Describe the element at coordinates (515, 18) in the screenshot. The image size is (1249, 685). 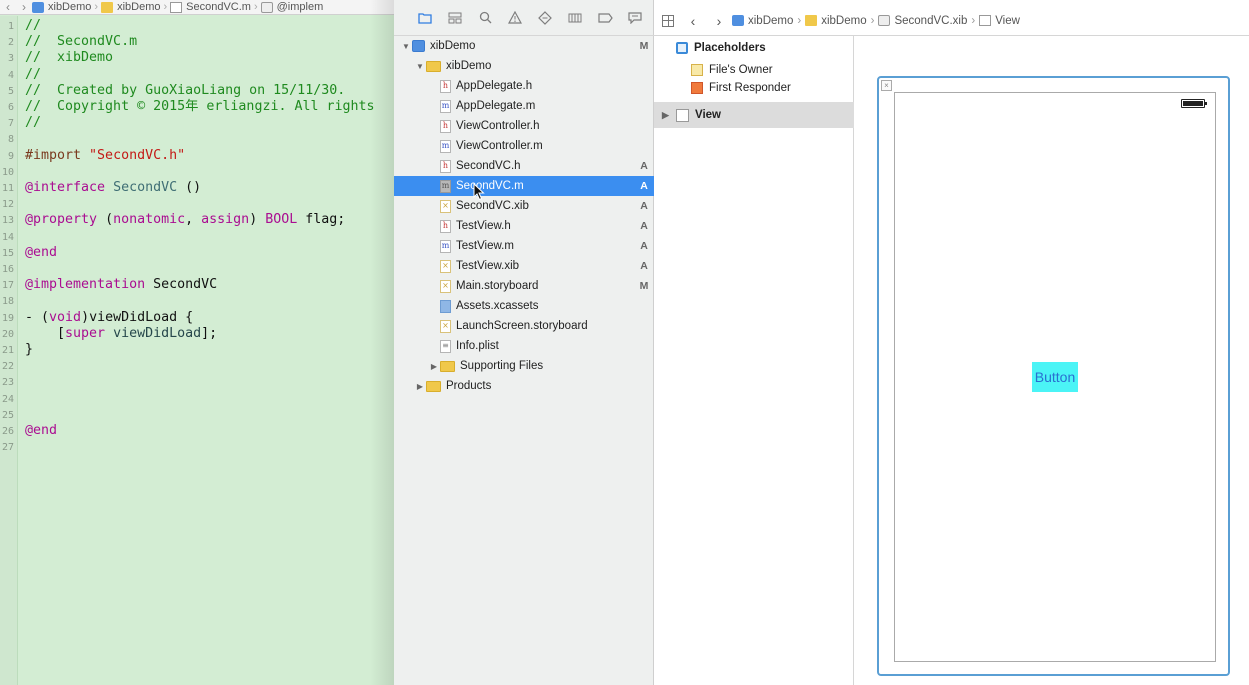
I see `warning-icon` at that location.